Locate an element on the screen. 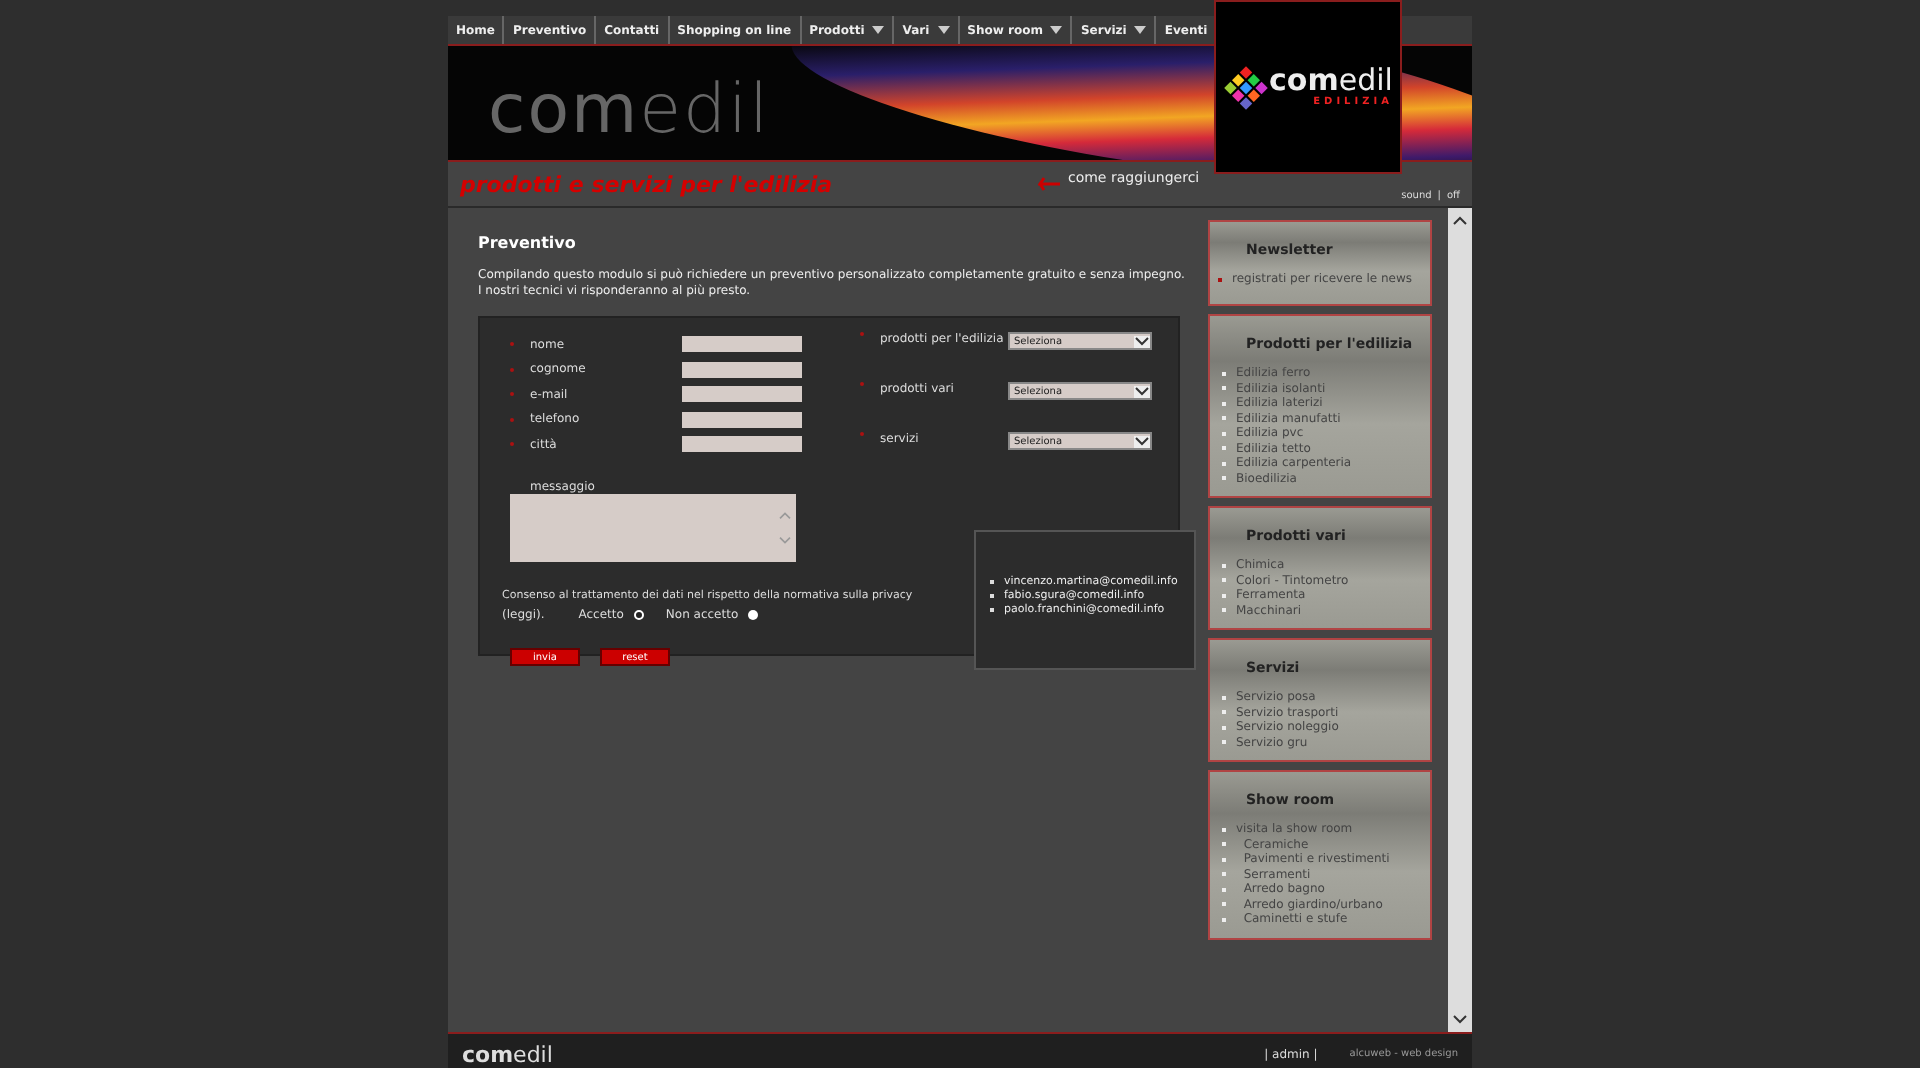 The height and width of the screenshot is (1068, 1920). mosaic-logo-icon is located at coordinates (1245, 87).